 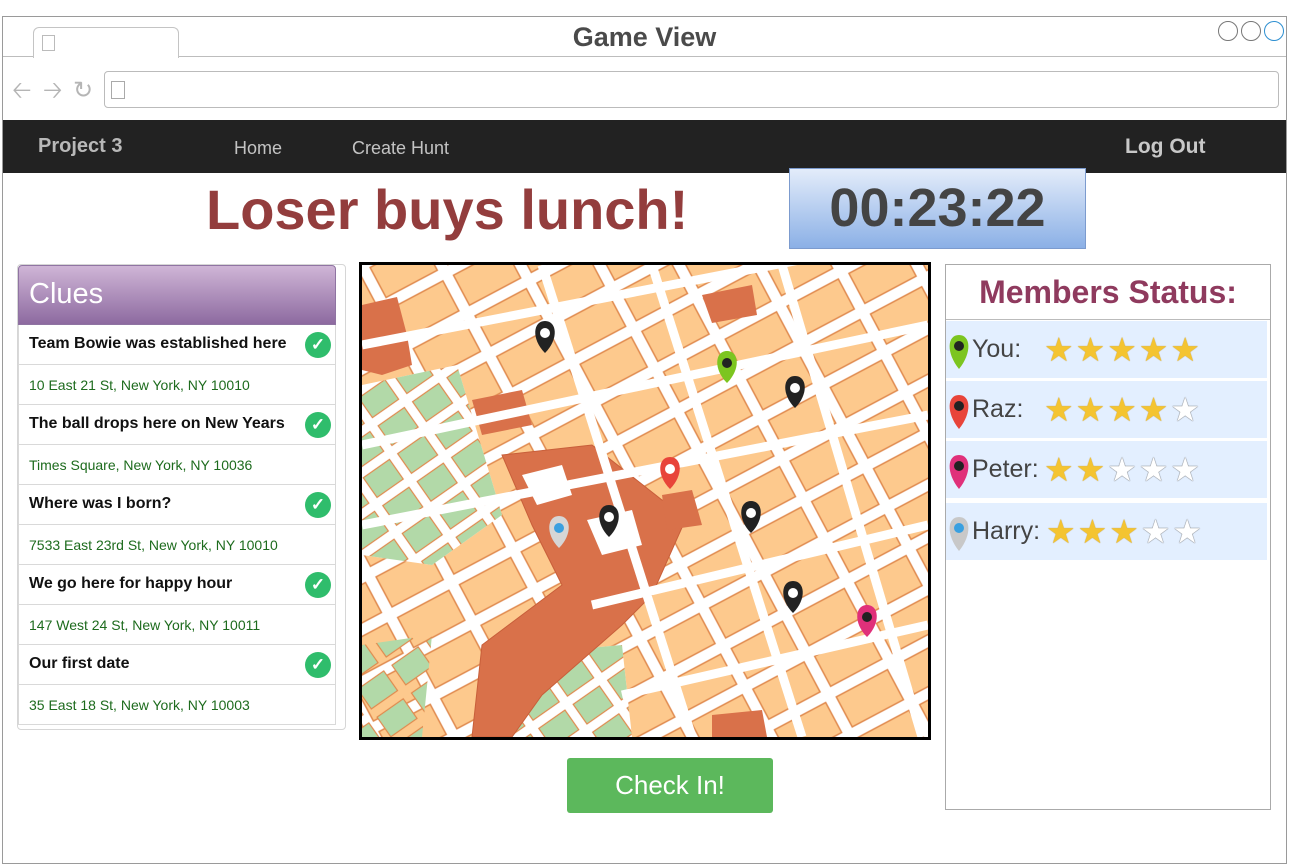 I want to click on member-row: You: ★ ★ ★ ★ ★, so click(x=1106, y=349).